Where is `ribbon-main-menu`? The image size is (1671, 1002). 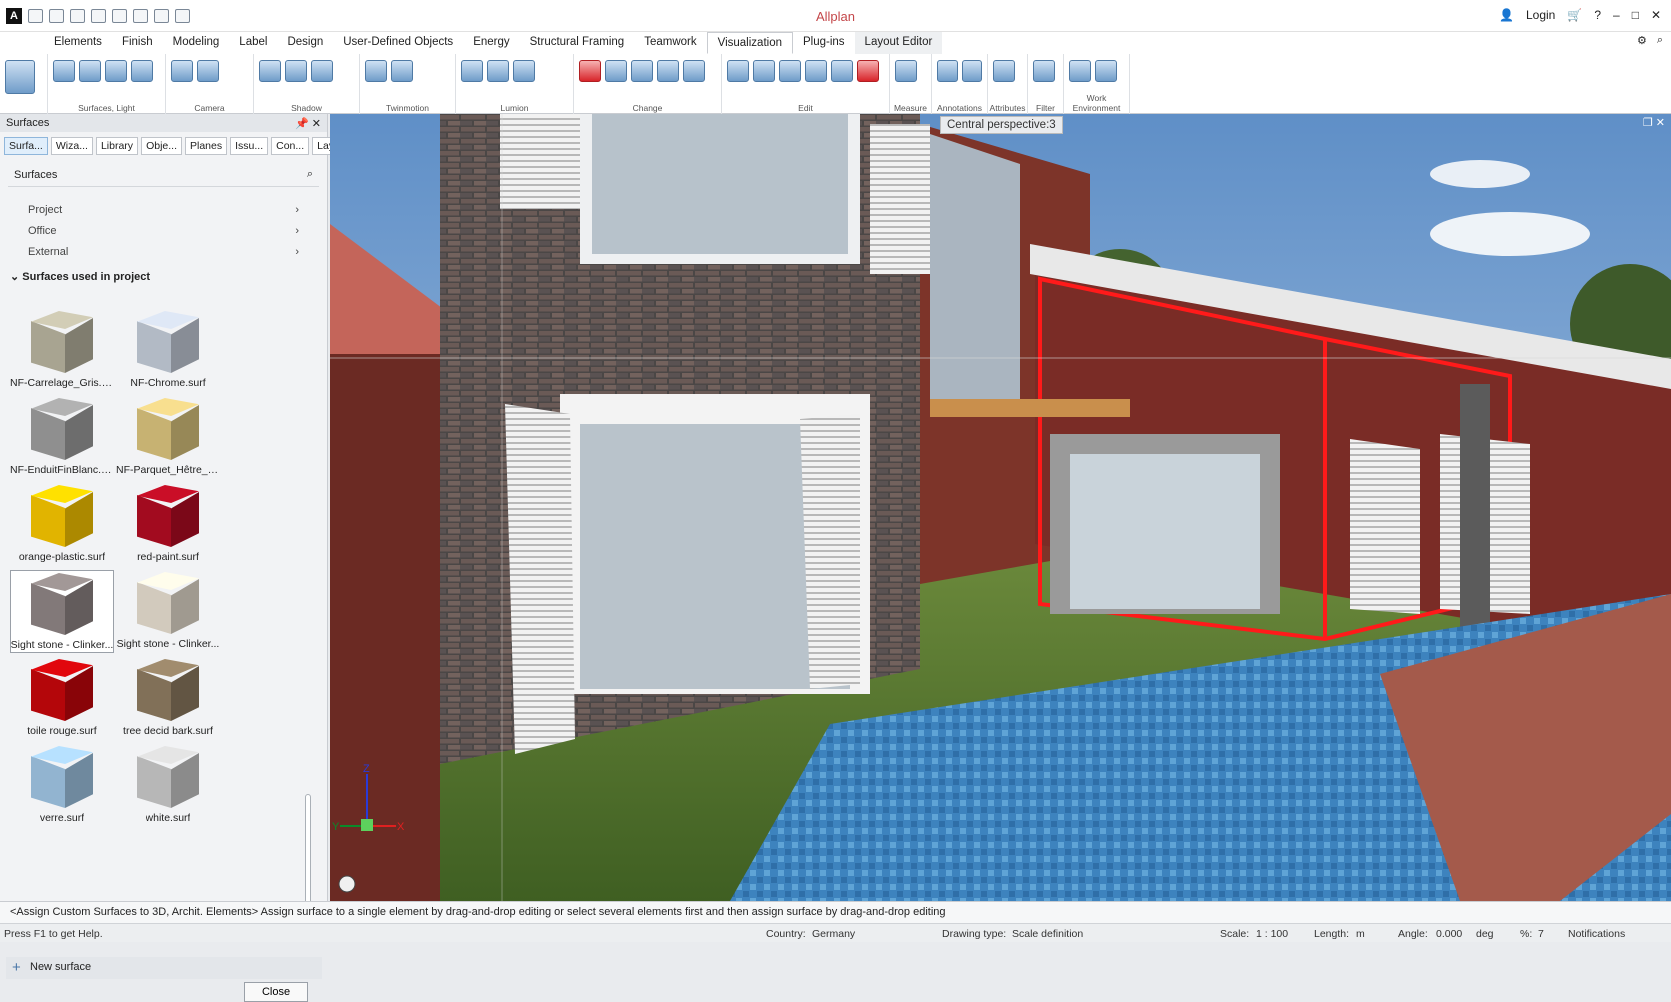
ribbon-main-menu is located at coordinates (24, 84).